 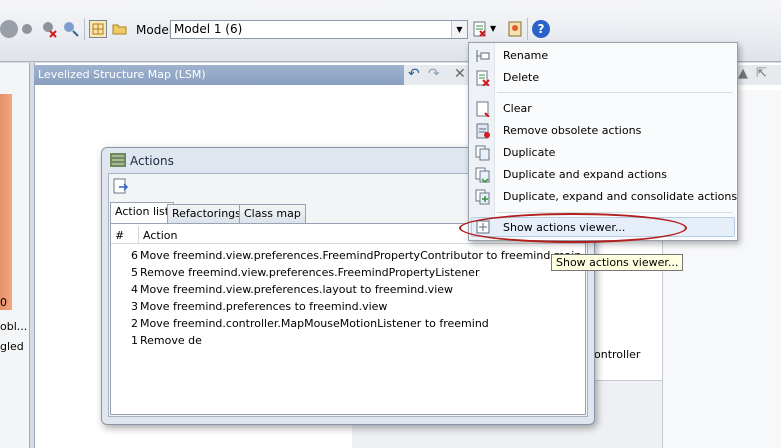 I want to click on menu-item-remove-obsolete: Remove obsolete actions, so click(x=572, y=130).